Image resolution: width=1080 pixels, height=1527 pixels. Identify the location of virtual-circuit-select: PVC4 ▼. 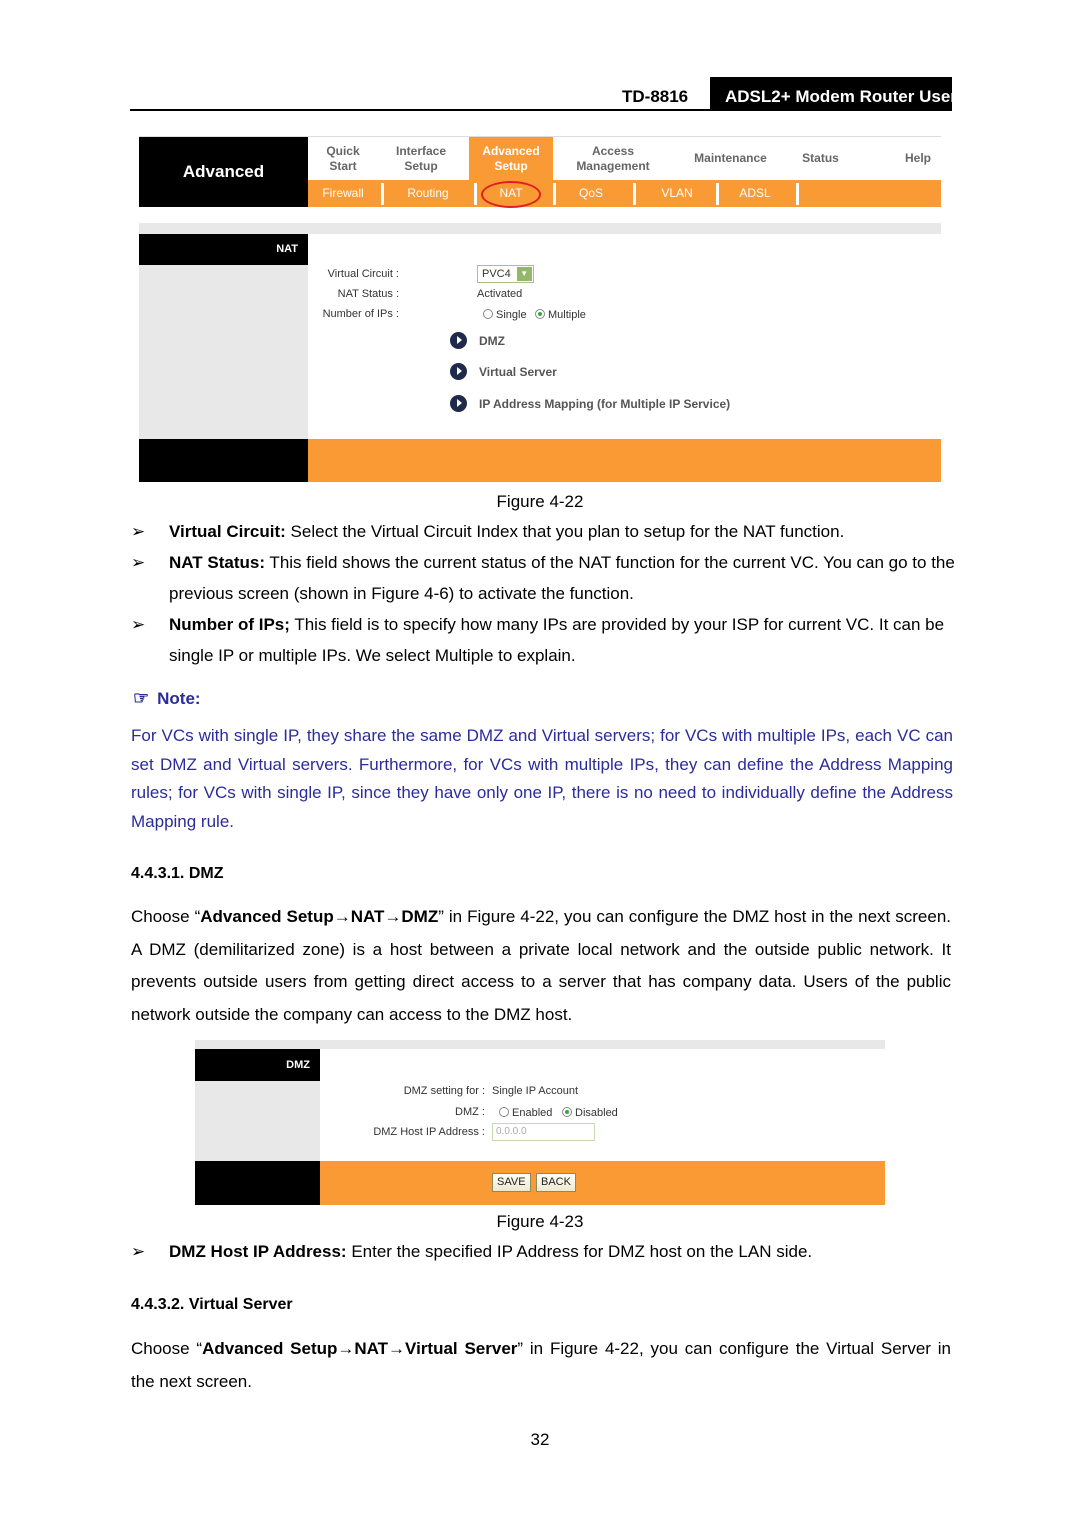
(505, 274).